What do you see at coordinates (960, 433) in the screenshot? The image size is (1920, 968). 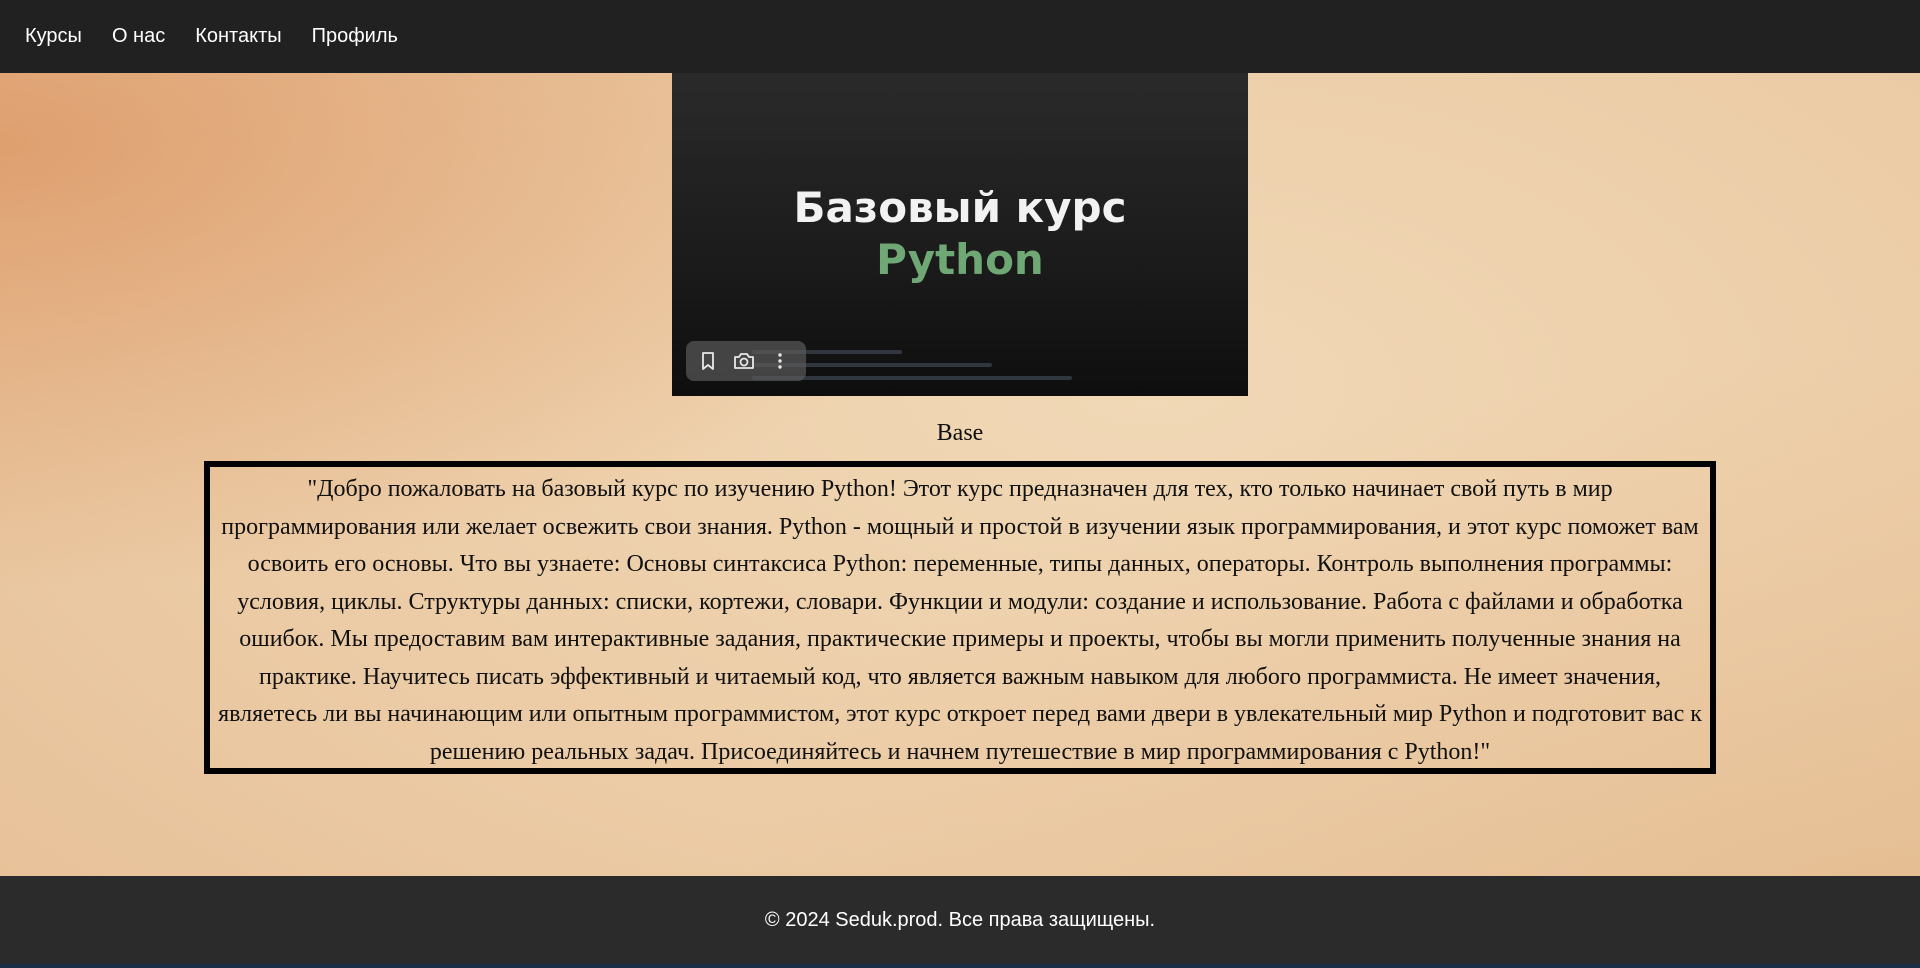 I see `course-name: Base` at bounding box center [960, 433].